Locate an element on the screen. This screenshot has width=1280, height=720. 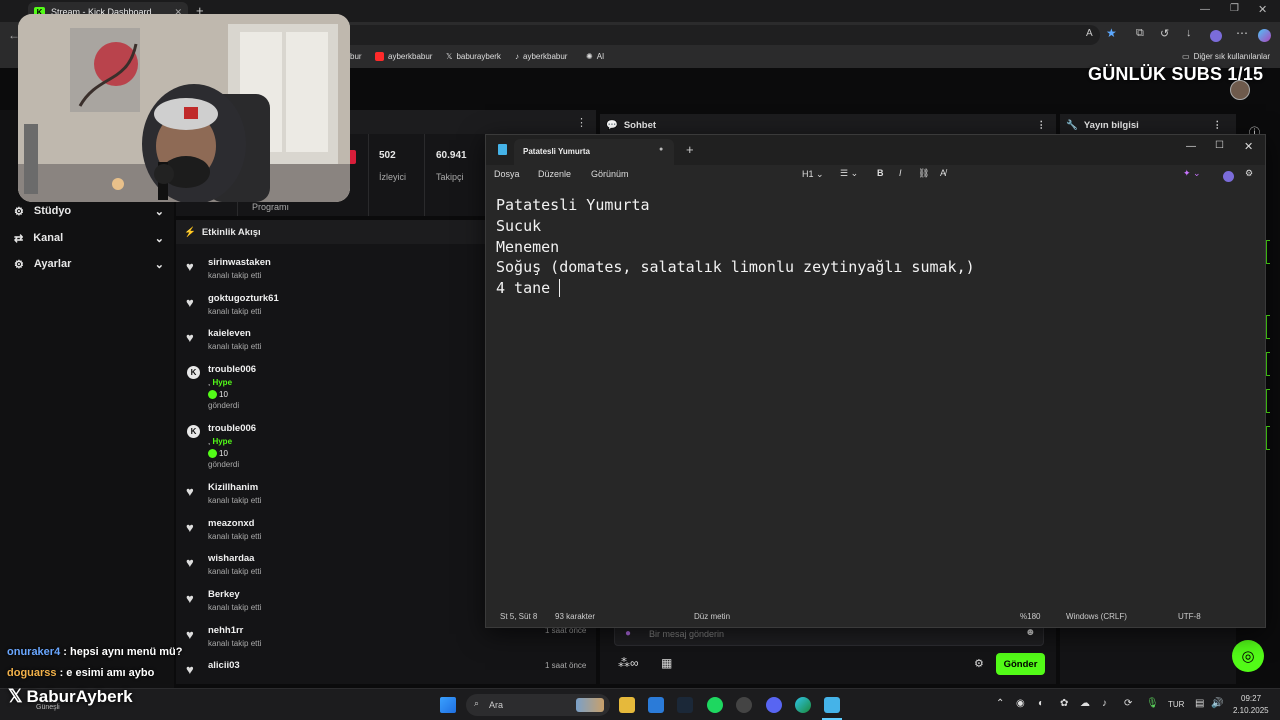
close-icon: ✕ is located at coordinates (1248, 146).